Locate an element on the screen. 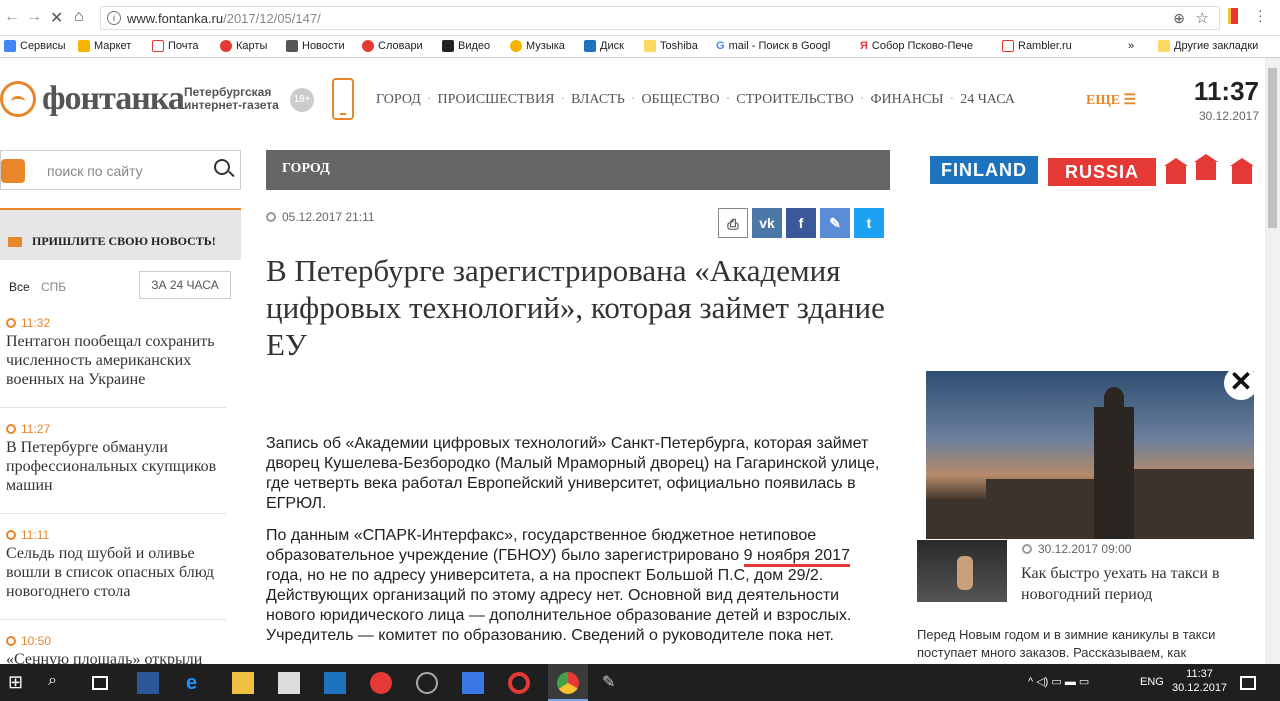 This screenshot has height=701, width=1280. bookmark-google: Gmail - Поиск в Googl is located at coordinates (773, 46).